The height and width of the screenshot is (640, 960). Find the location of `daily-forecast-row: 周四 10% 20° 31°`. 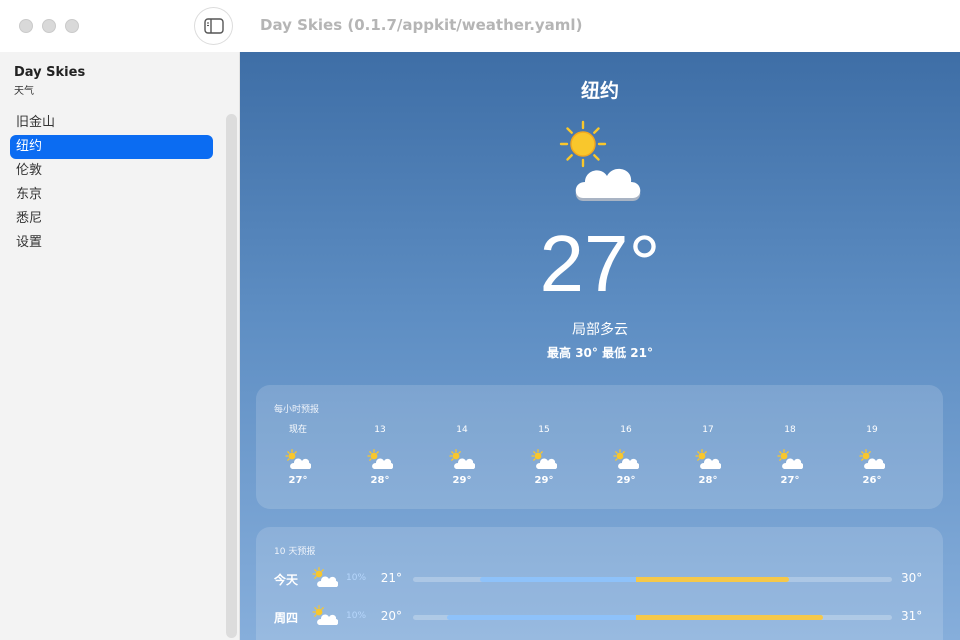

daily-forecast-row: 周四 10% 20° 31° is located at coordinates (599, 617).